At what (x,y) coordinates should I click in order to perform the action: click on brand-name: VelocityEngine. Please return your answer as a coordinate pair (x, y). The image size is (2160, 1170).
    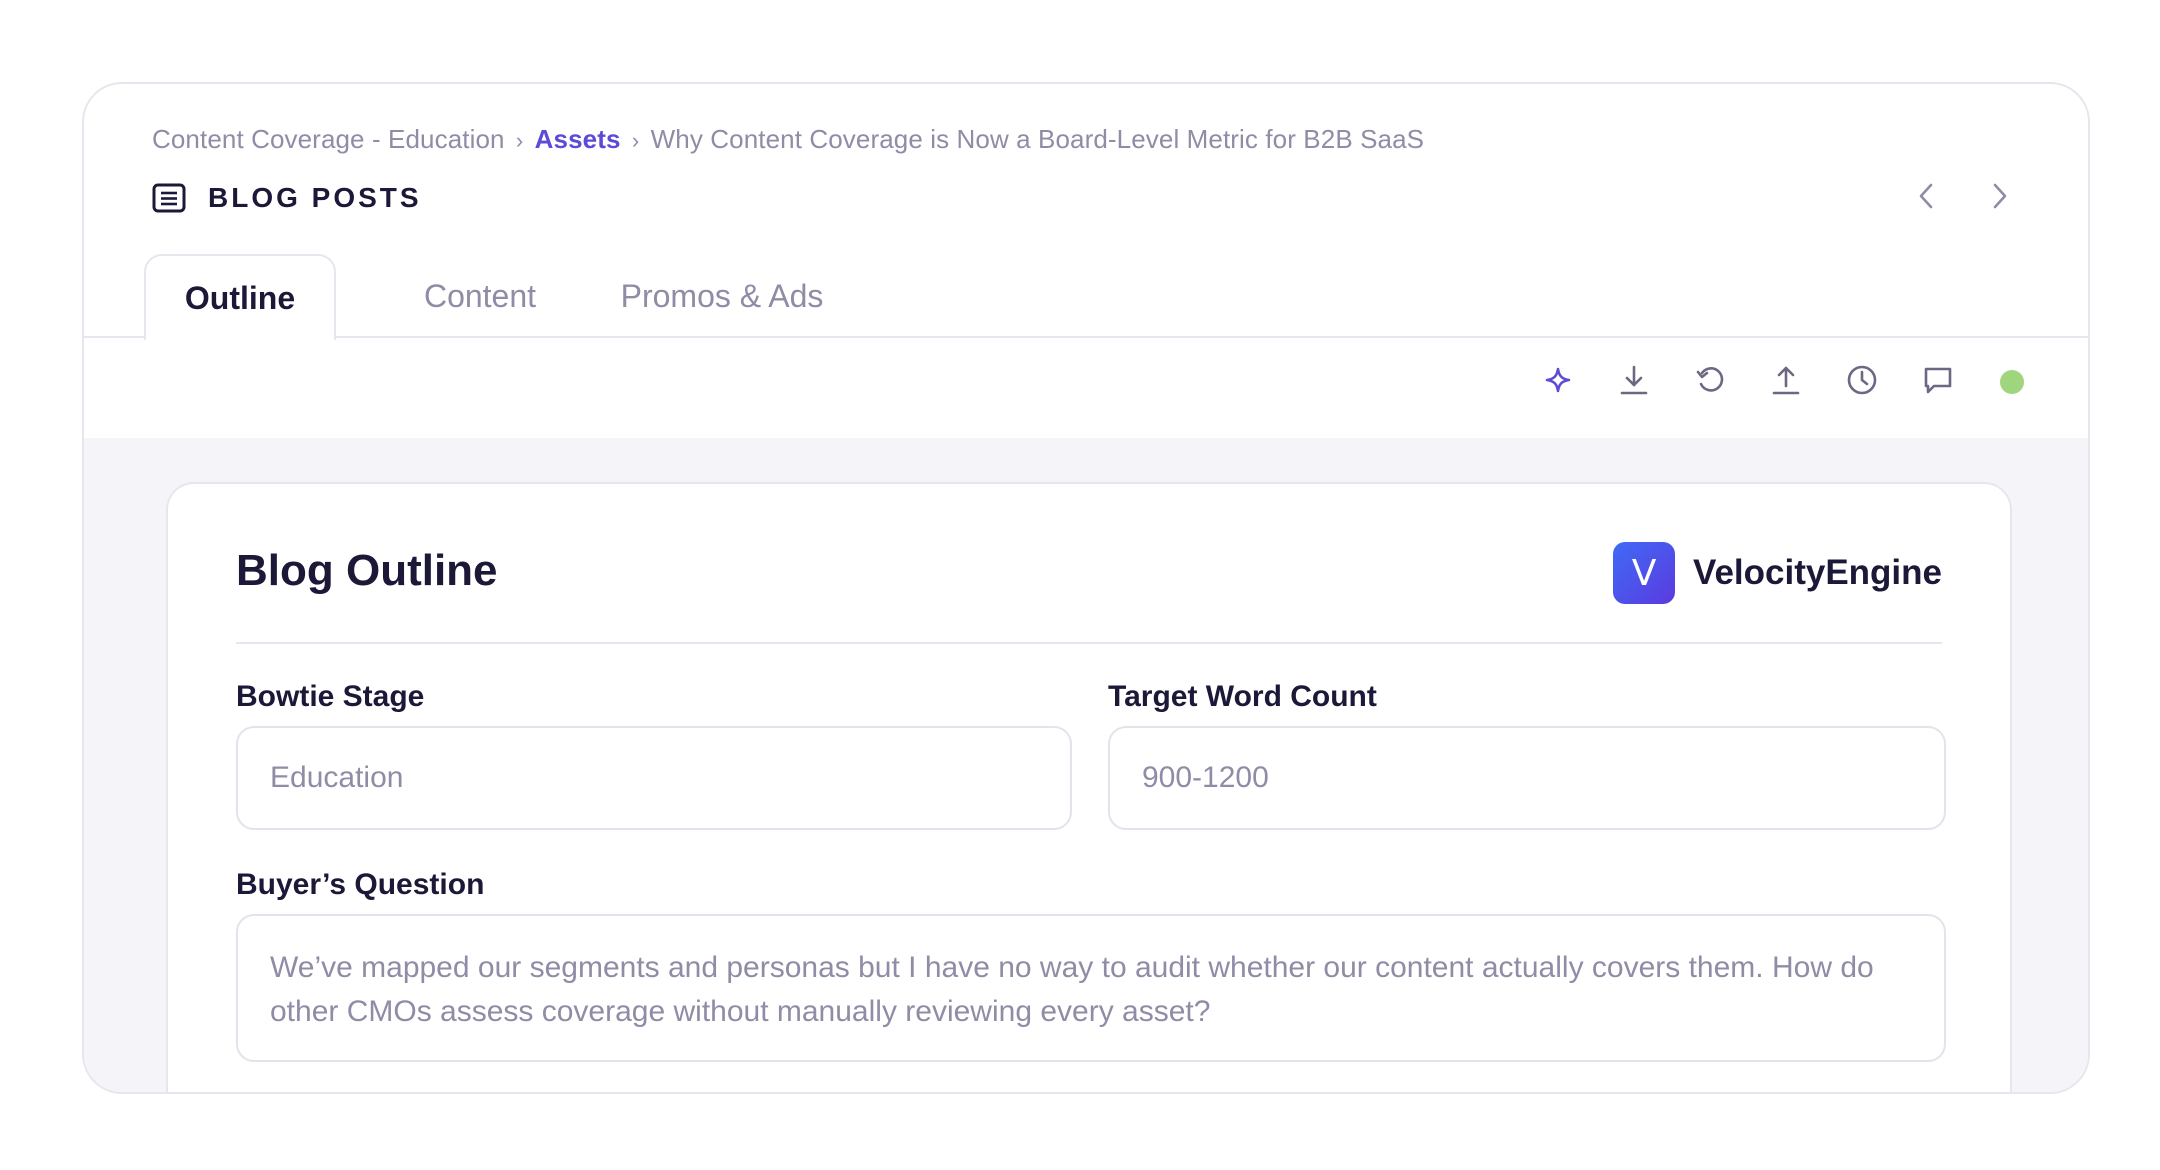
    Looking at the image, I should click on (1817, 572).